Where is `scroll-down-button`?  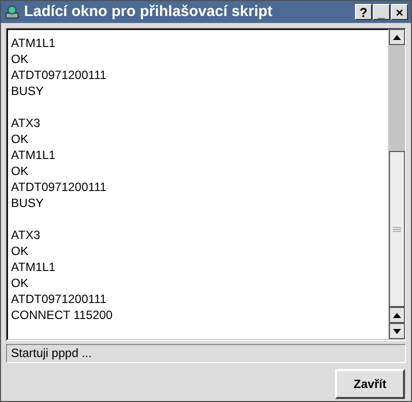
scroll-down-button is located at coordinates (397, 331).